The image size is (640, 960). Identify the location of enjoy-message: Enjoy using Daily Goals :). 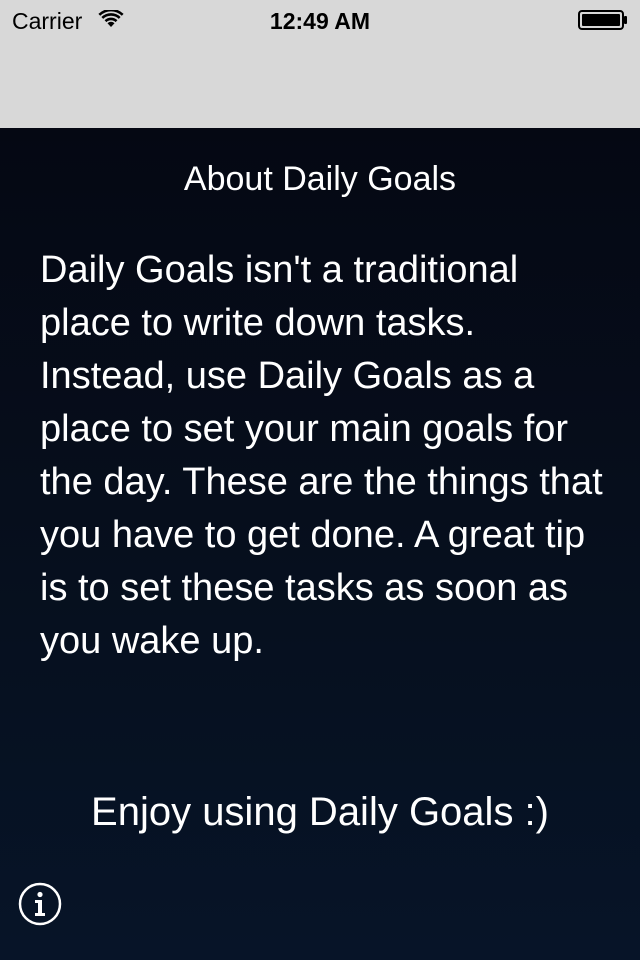
(320, 812).